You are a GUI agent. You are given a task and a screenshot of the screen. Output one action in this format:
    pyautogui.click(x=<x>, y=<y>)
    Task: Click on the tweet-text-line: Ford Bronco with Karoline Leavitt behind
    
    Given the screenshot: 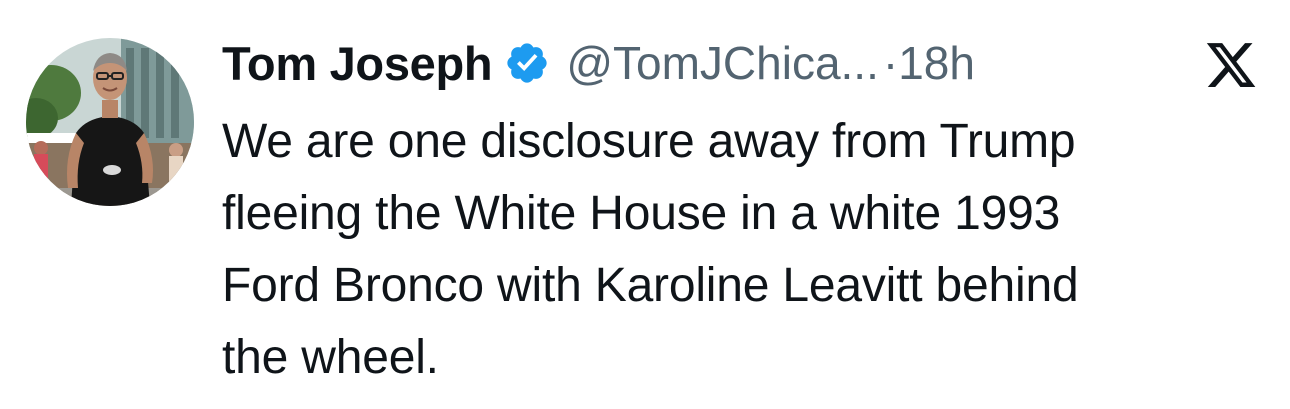 What is the action you would take?
    pyautogui.click(x=650, y=285)
    